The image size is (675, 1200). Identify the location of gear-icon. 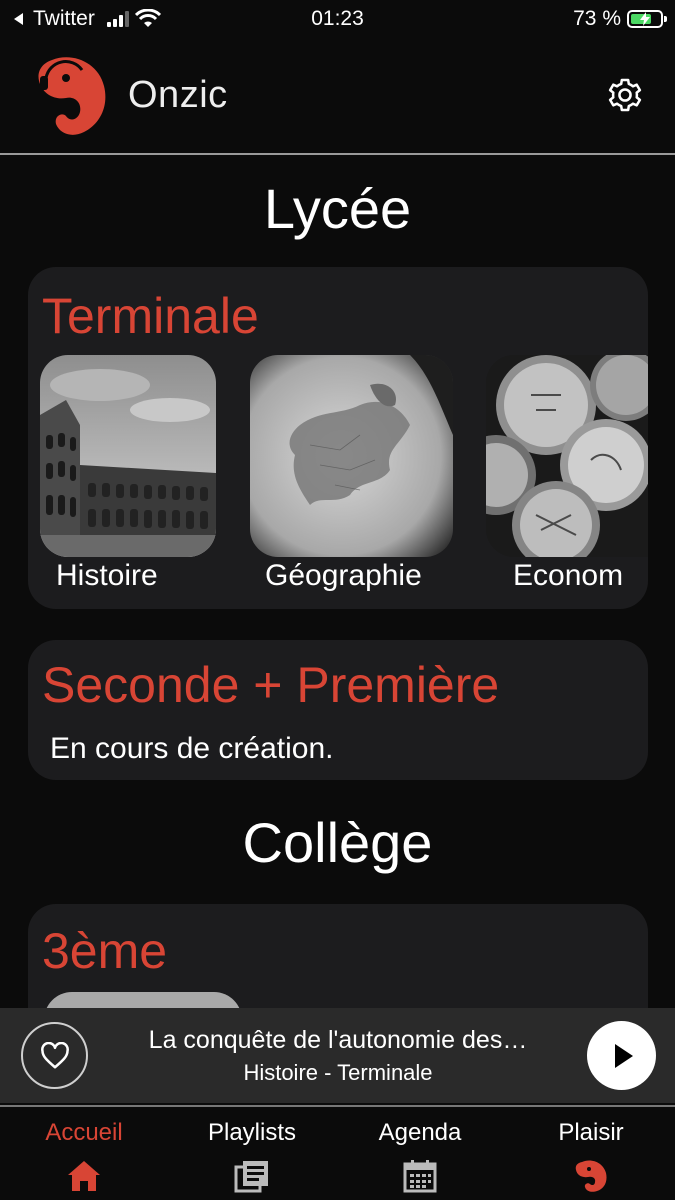
(625, 95).